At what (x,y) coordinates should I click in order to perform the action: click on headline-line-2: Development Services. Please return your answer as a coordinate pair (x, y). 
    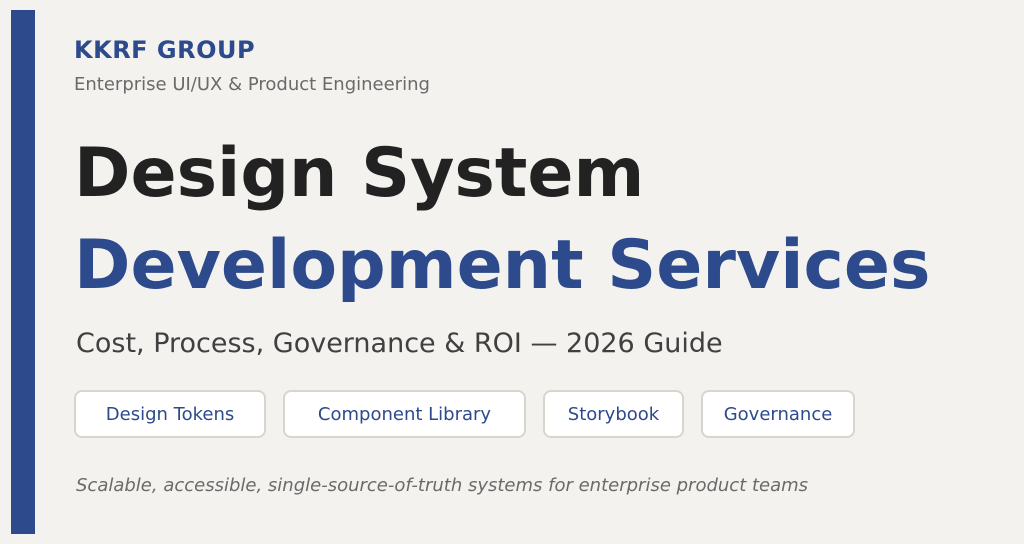
    Looking at the image, I should click on (502, 265).